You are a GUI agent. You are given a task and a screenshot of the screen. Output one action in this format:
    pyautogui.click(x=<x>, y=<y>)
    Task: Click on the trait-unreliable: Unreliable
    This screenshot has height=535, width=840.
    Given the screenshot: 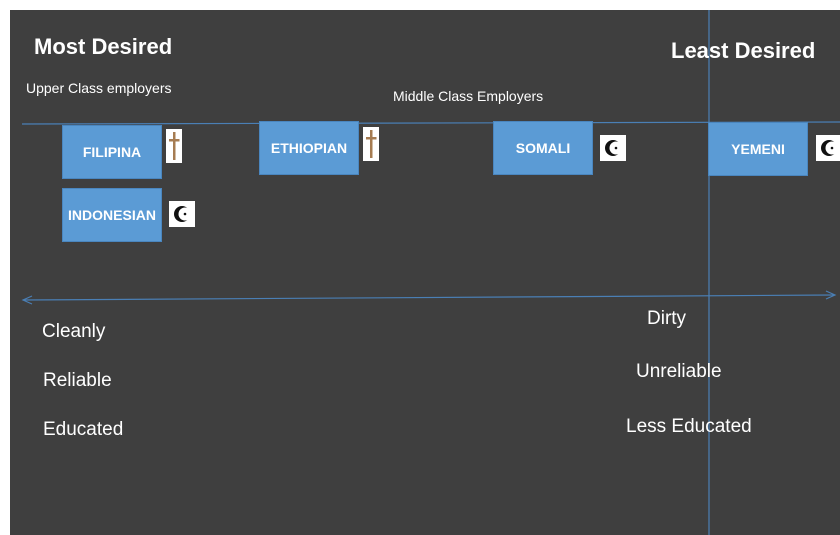 What is the action you would take?
    pyautogui.click(x=679, y=371)
    